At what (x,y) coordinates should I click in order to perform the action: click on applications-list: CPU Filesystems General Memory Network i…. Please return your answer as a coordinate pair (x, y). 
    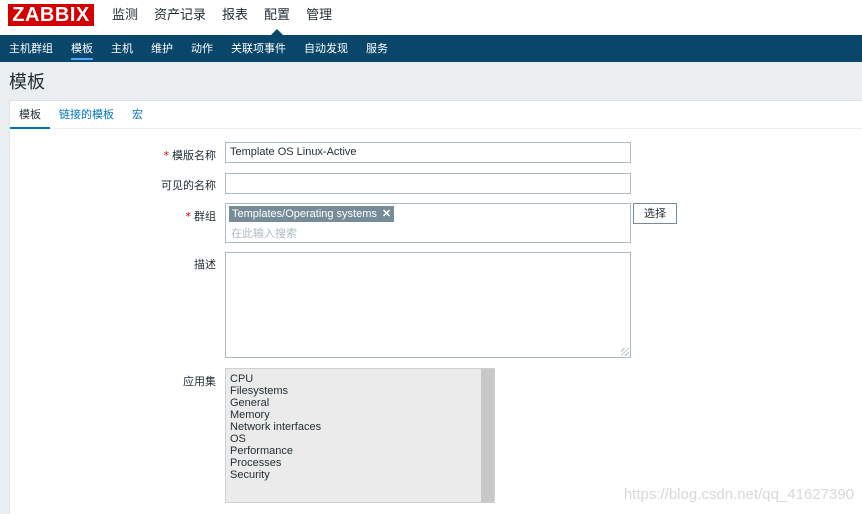
    Looking at the image, I should click on (360, 435).